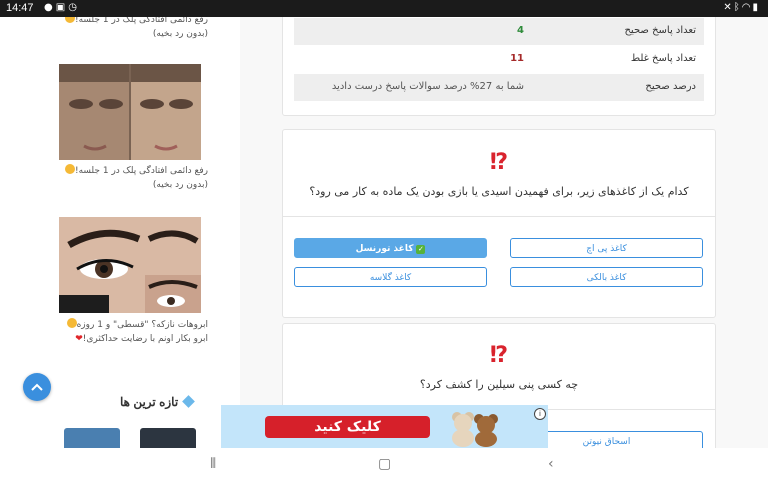 The height and width of the screenshot is (480, 768). What do you see at coordinates (130, 265) in the screenshot?
I see `post-image-eyebrow` at bounding box center [130, 265].